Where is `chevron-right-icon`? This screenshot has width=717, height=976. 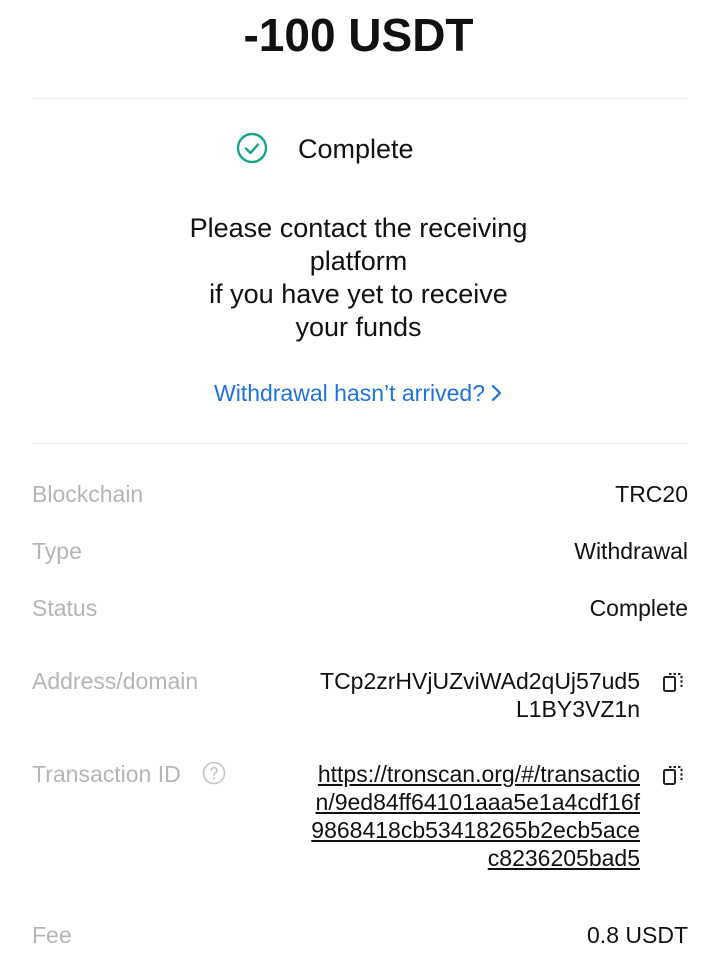
chevron-right-icon is located at coordinates (496, 393).